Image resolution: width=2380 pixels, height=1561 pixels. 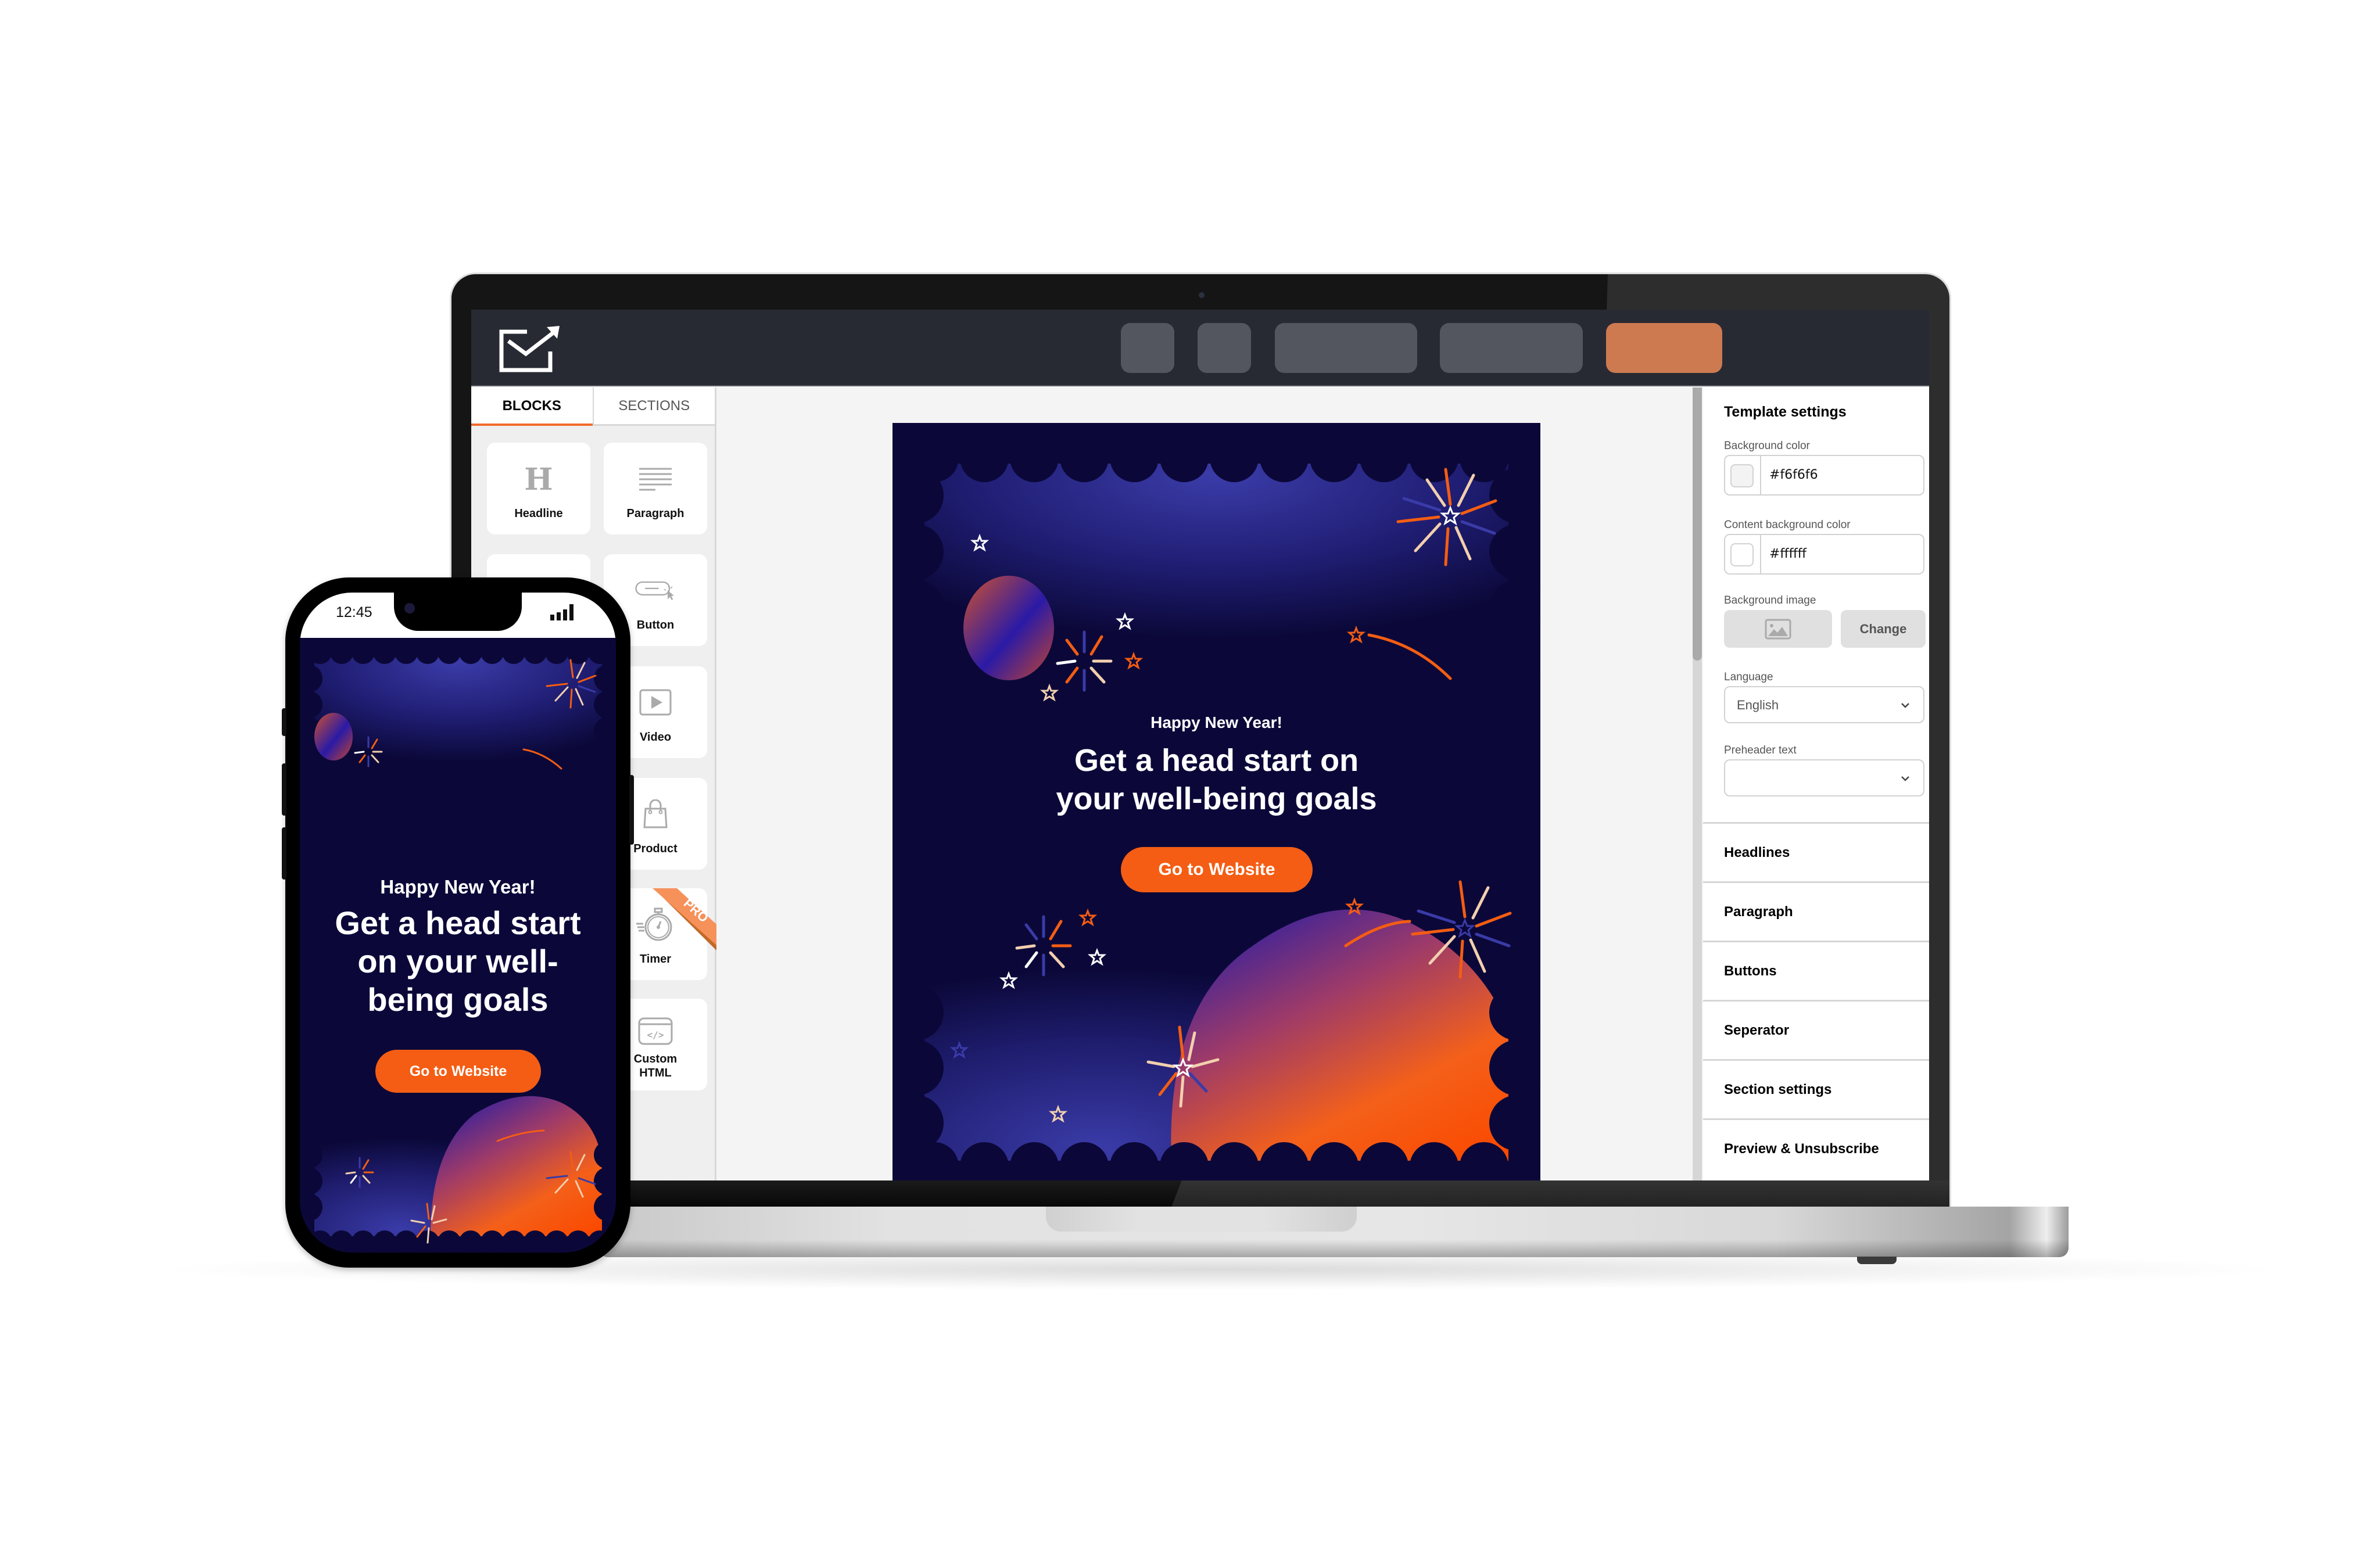 What do you see at coordinates (1816, 970) in the screenshot?
I see `accordion-buttons: Buttons` at bounding box center [1816, 970].